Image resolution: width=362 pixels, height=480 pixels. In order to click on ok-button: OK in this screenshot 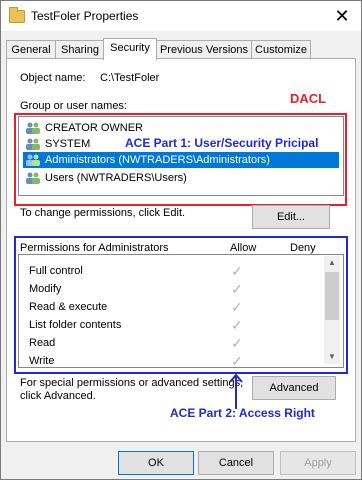, I will do `click(156, 463)`.